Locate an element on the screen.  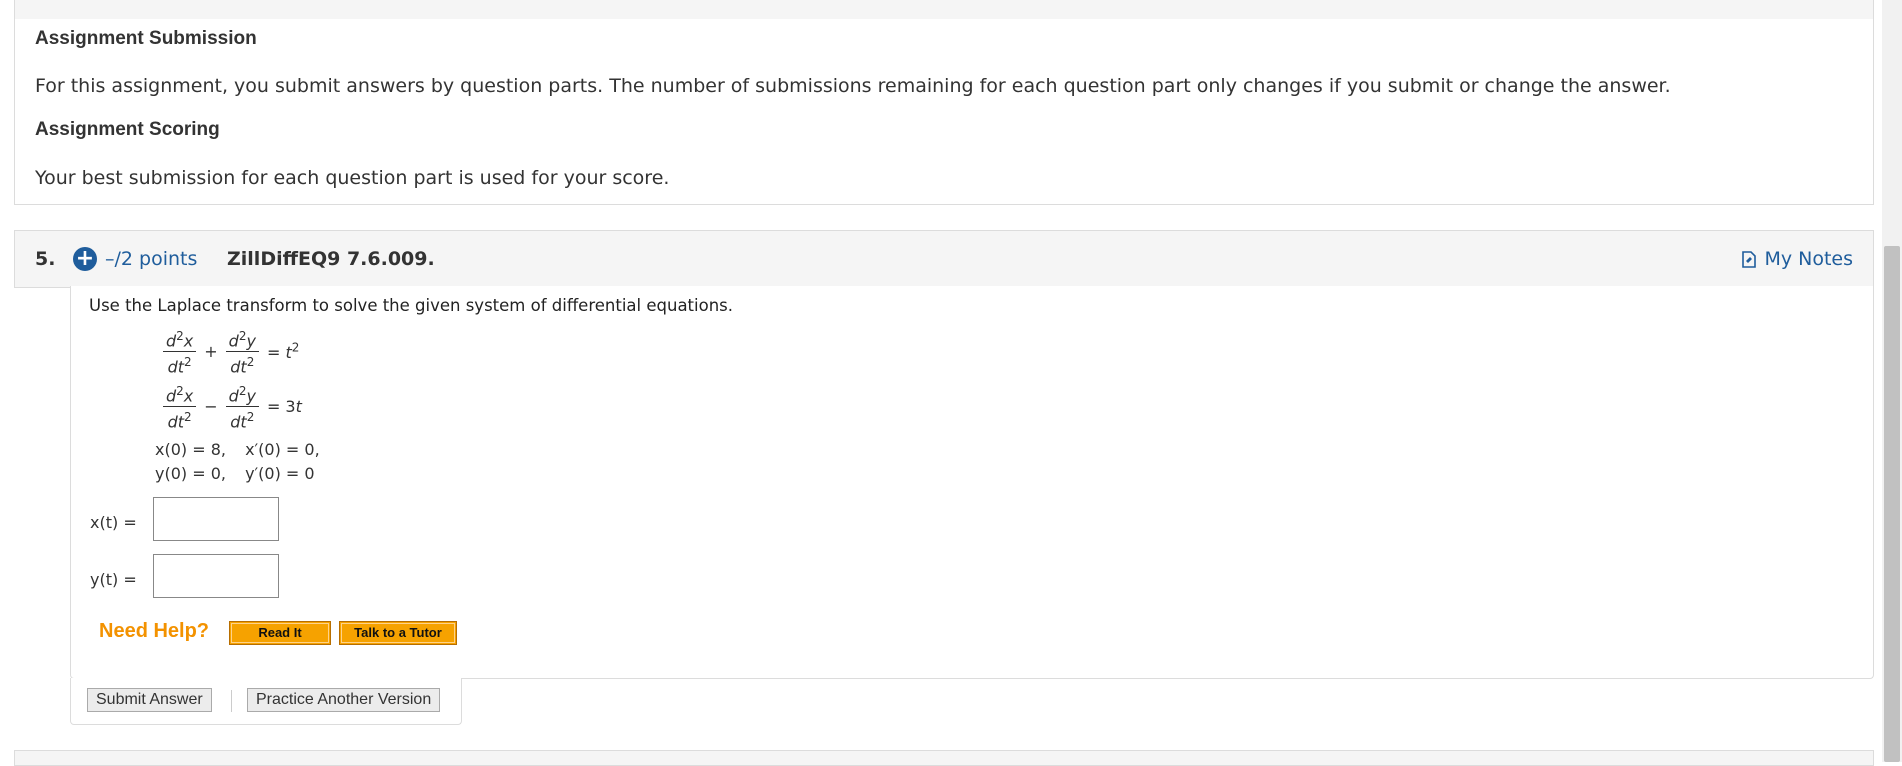
ic-x0: x(0) = 8, is located at coordinates (190, 449).